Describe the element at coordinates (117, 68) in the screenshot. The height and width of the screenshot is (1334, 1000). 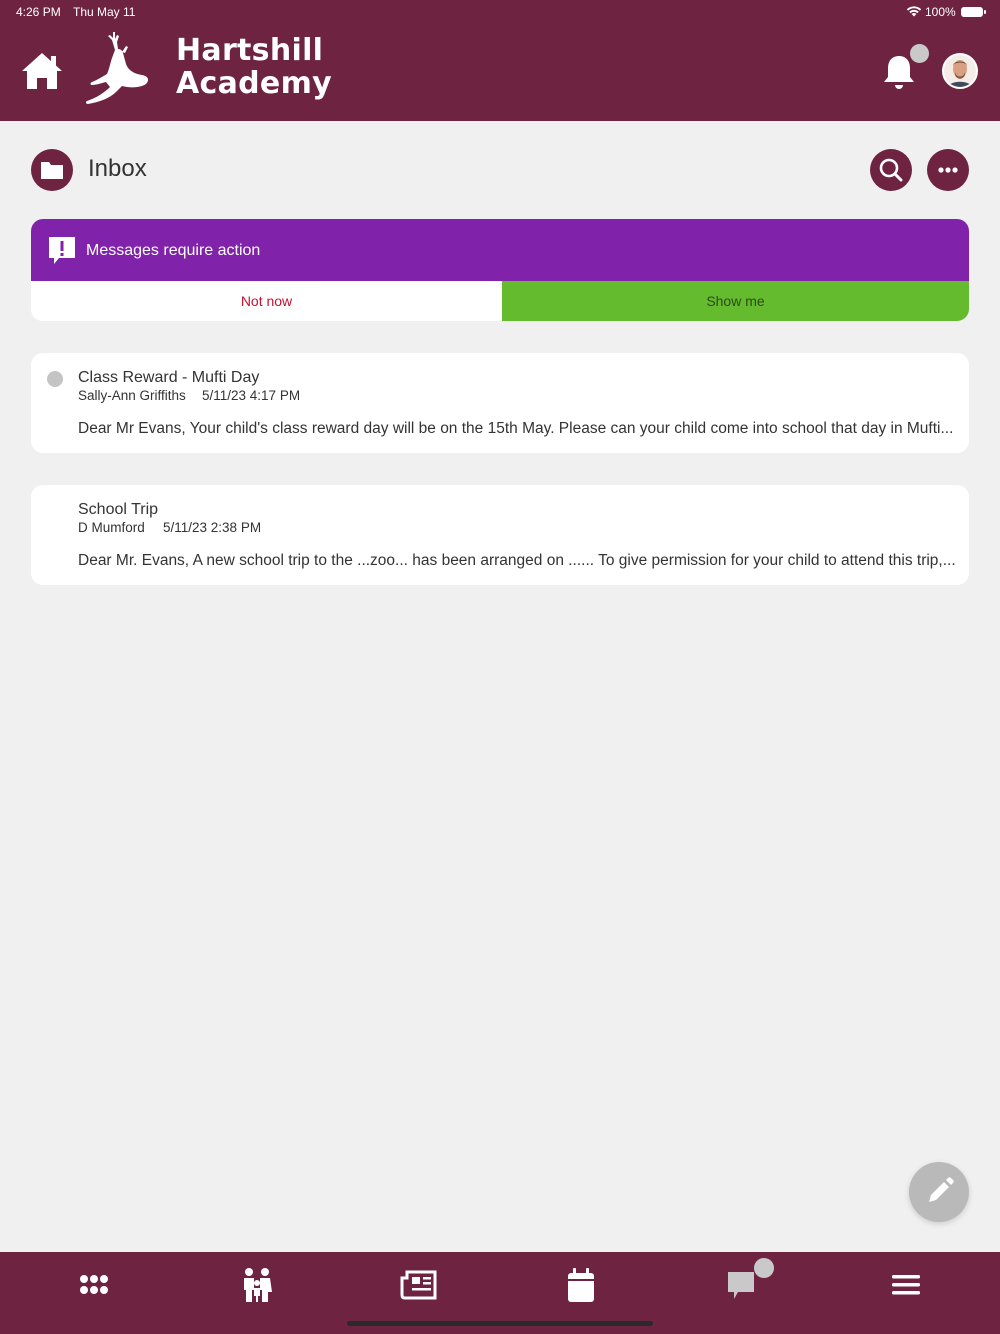
I see `stag-logo` at that location.